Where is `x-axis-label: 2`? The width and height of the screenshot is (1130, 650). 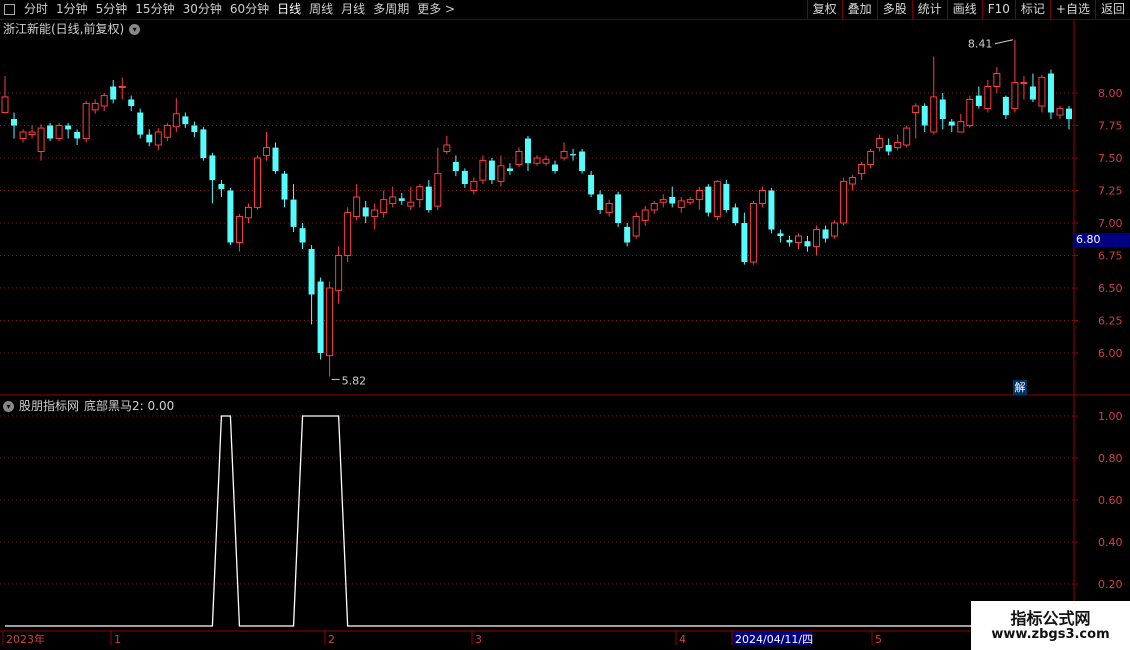
x-axis-label: 2 is located at coordinates (331, 639).